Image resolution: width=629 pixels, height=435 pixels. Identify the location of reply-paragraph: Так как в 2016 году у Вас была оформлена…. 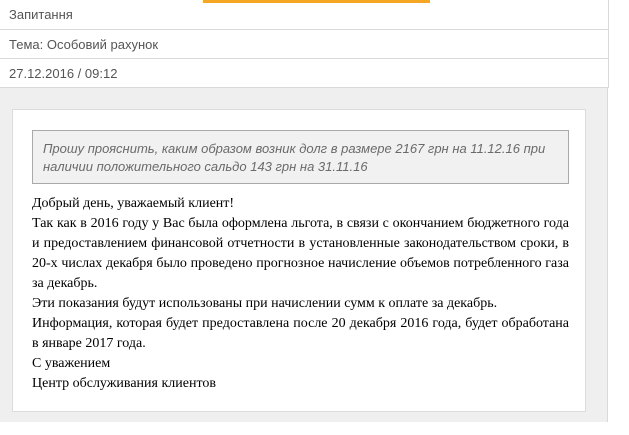
(300, 253).